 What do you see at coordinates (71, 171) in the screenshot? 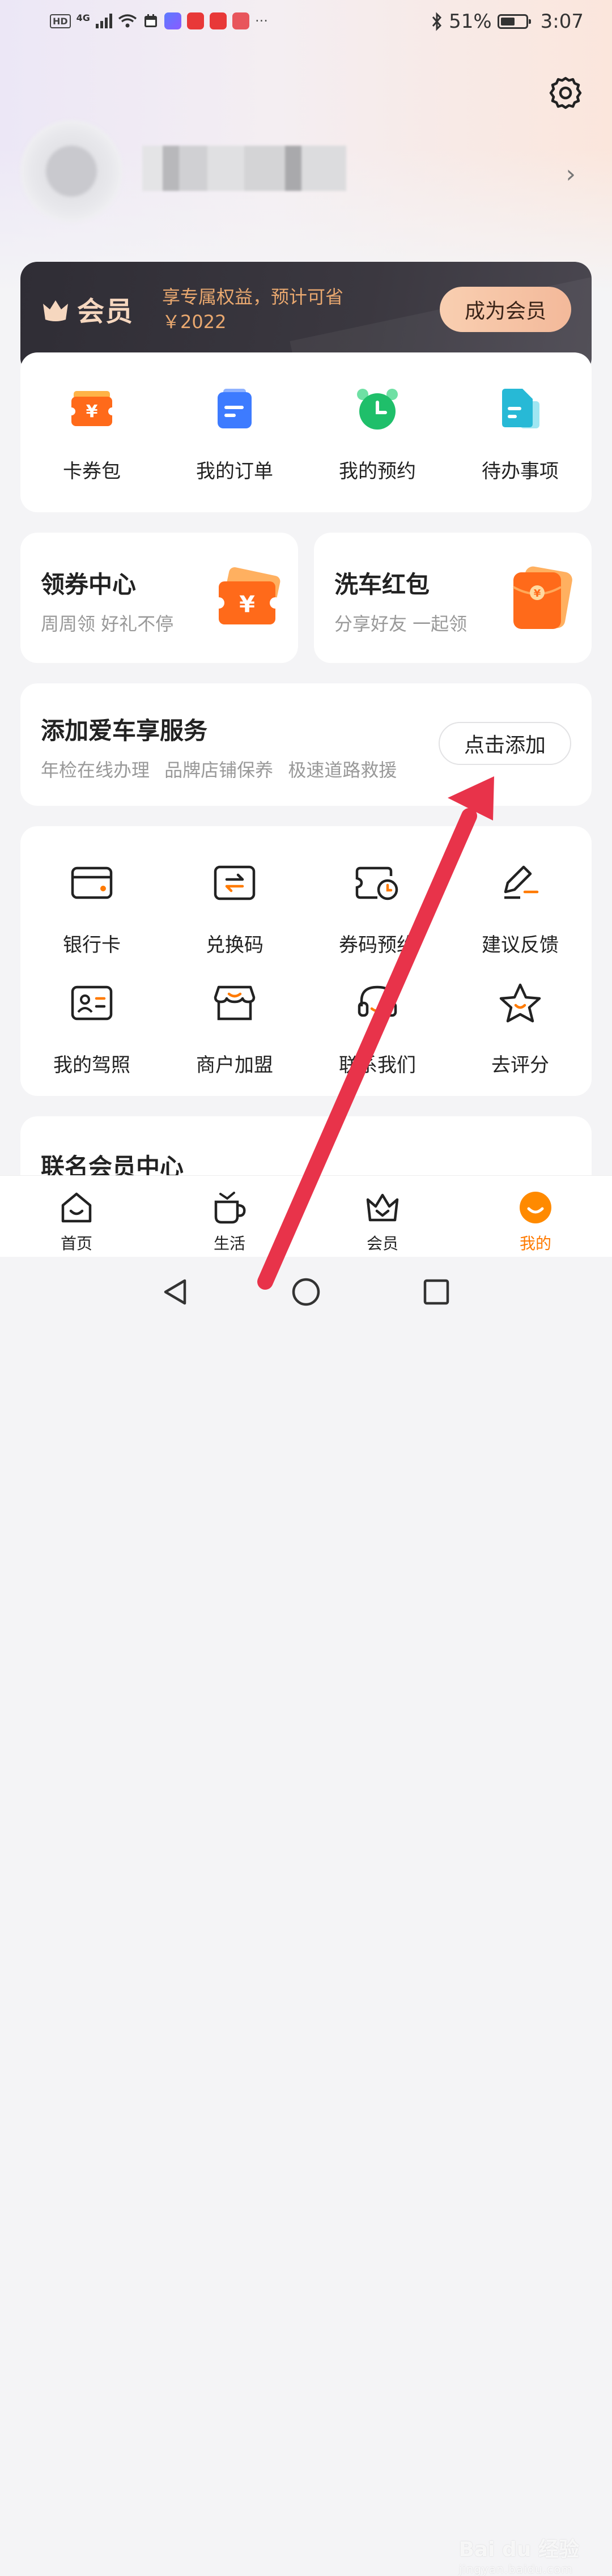
I see `avatar` at bounding box center [71, 171].